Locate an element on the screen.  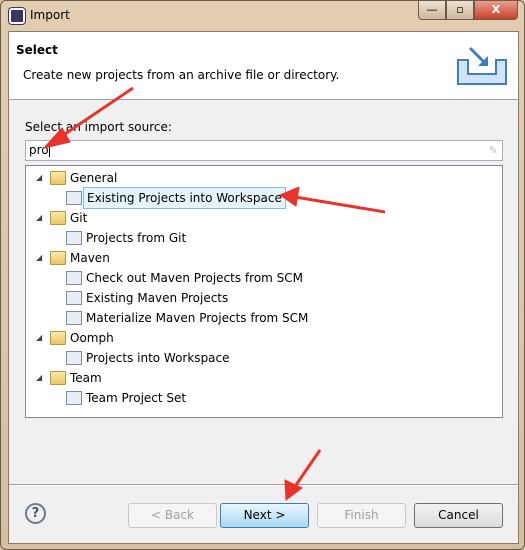
tree-folder: ◢ Maven is located at coordinates (73, 258).